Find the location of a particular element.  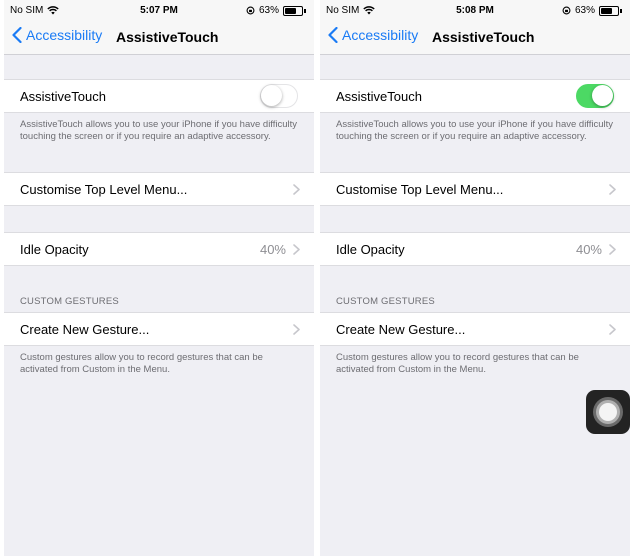

assistive-touch-icon is located at coordinates (608, 412).